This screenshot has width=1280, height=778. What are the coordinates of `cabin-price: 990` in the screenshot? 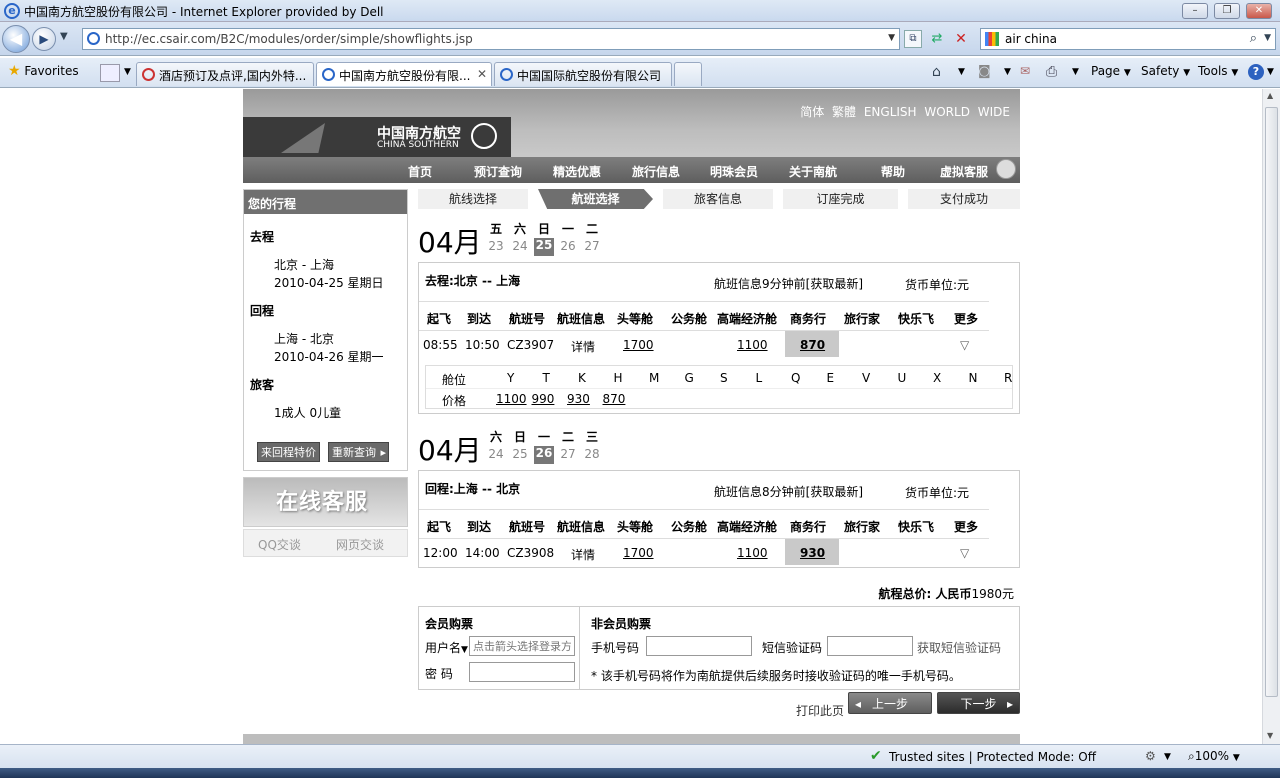 It's located at (543, 399).